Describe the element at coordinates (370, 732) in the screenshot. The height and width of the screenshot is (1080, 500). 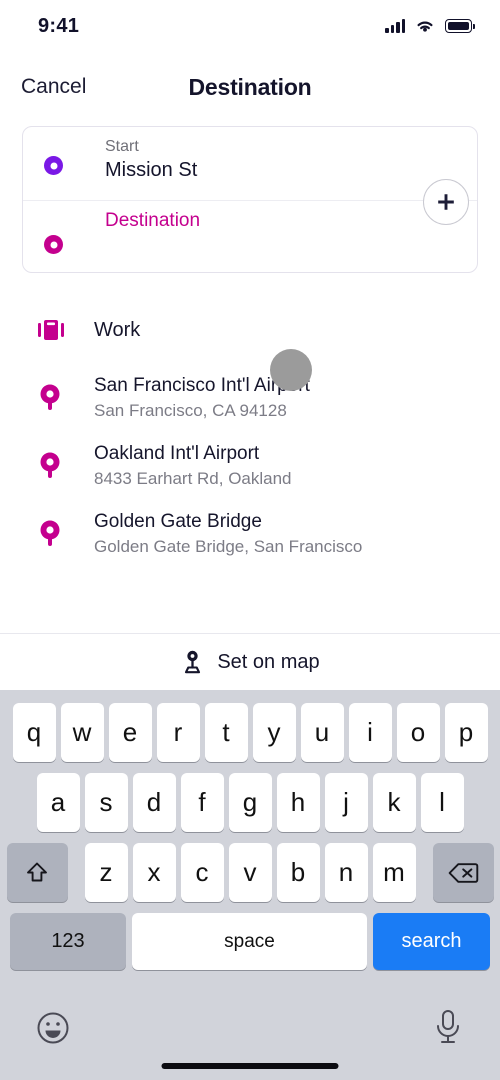
I see `key-i: i` at that location.